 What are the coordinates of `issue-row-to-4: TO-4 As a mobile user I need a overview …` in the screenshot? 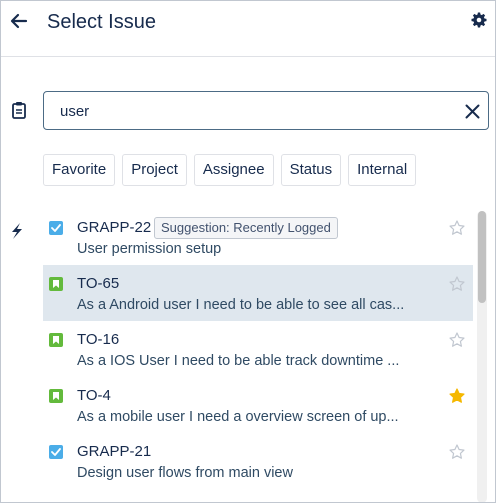 It's located at (258, 405).